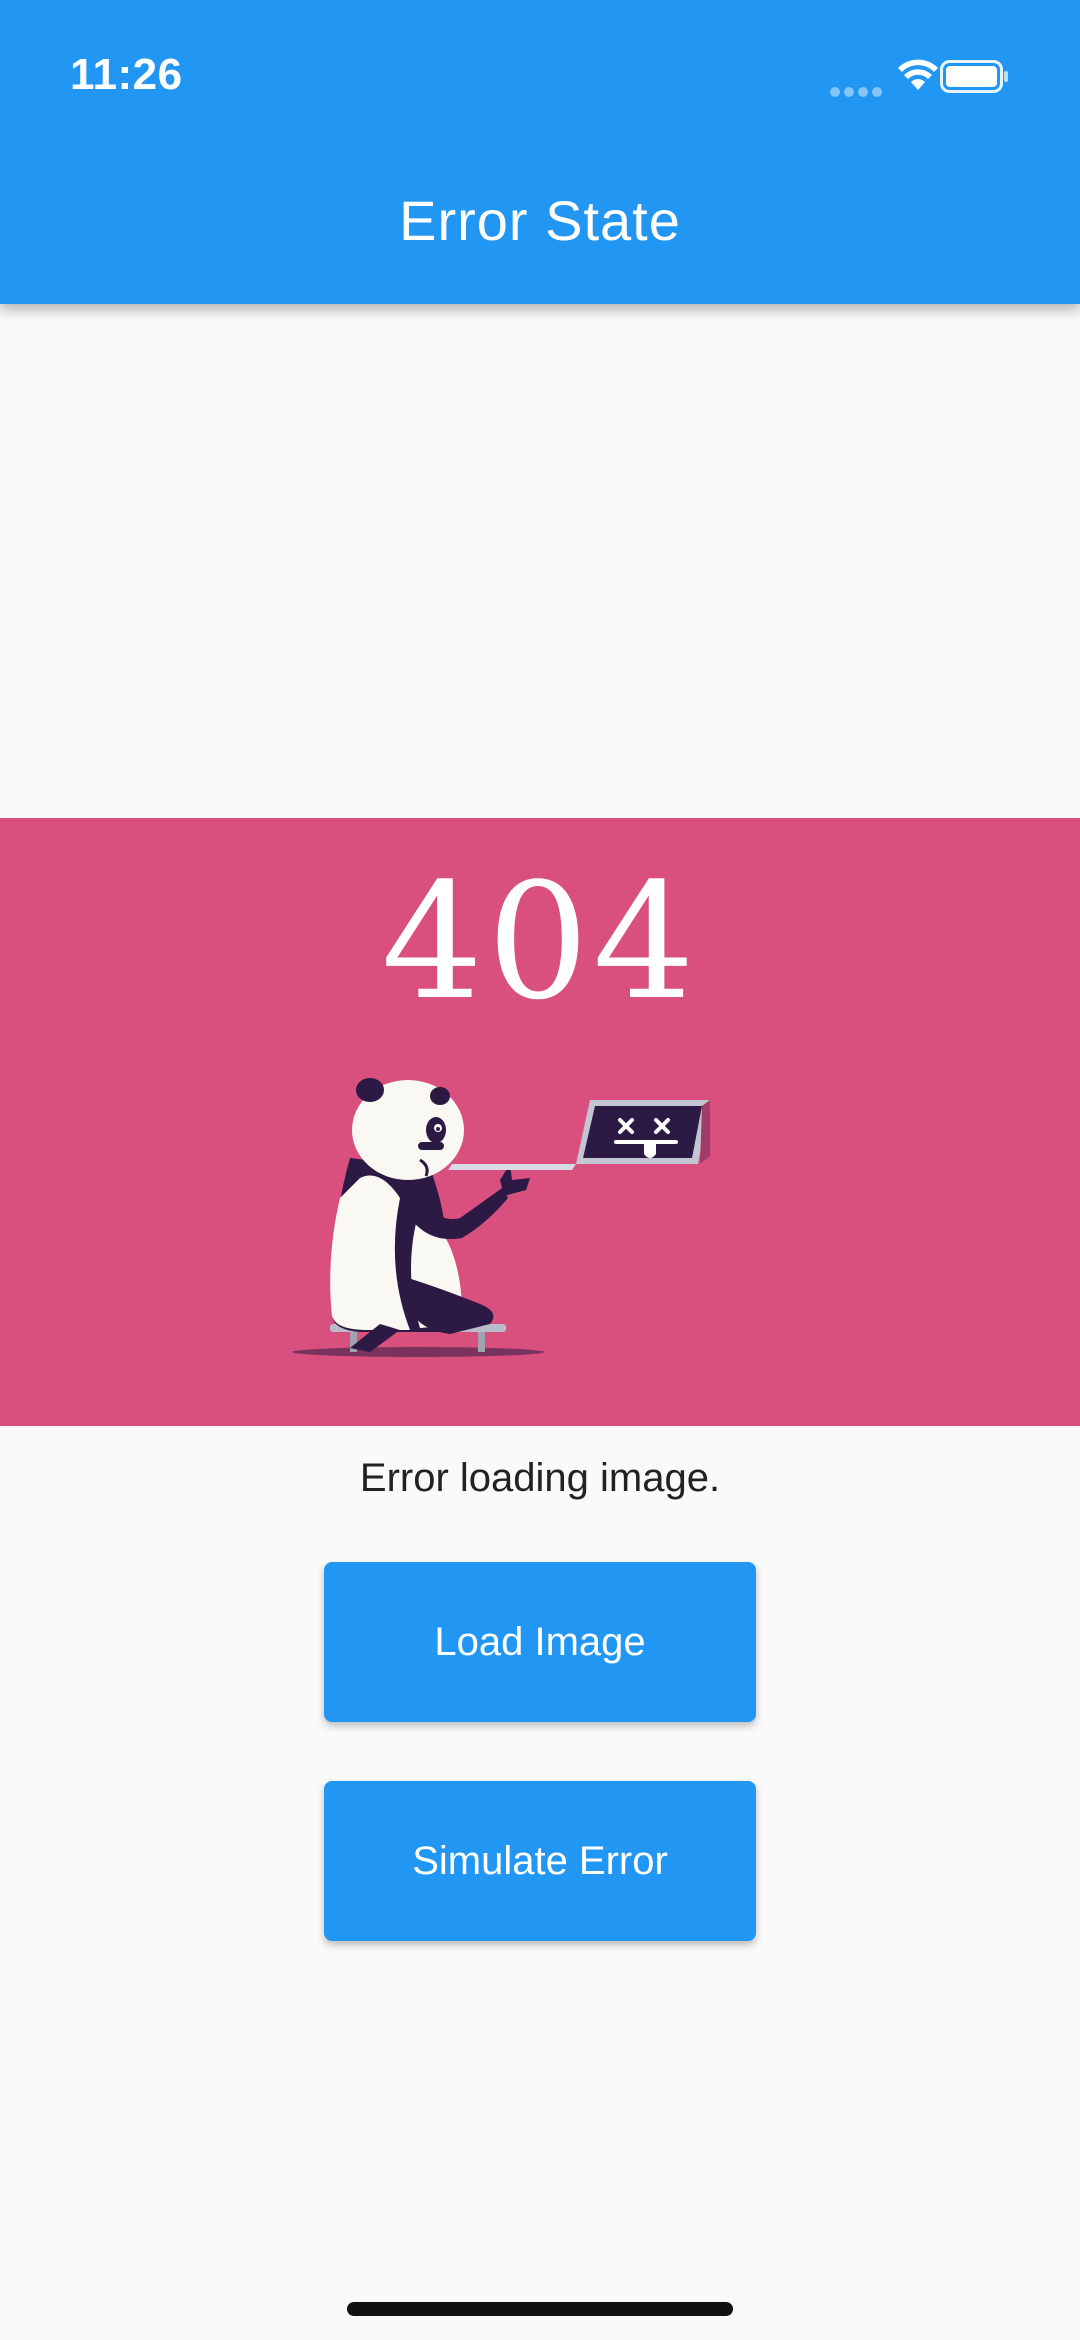 This screenshot has height=2340, width=1080. I want to click on status-time: 11:26, so click(126, 74).